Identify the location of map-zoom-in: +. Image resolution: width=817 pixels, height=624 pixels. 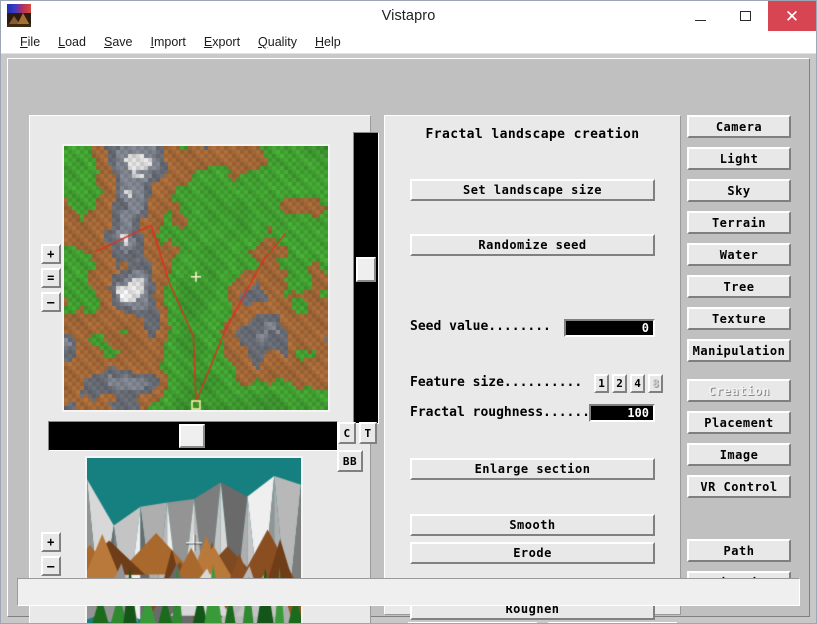
(51, 254).